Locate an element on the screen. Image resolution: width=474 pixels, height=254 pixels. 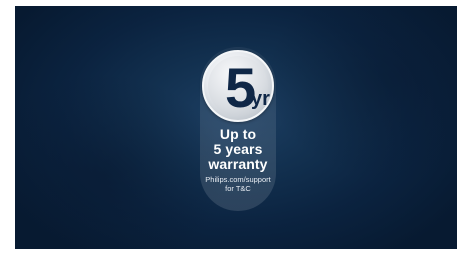
warranty-badge-icon: 5 yr is located at coordinates (238, 86).